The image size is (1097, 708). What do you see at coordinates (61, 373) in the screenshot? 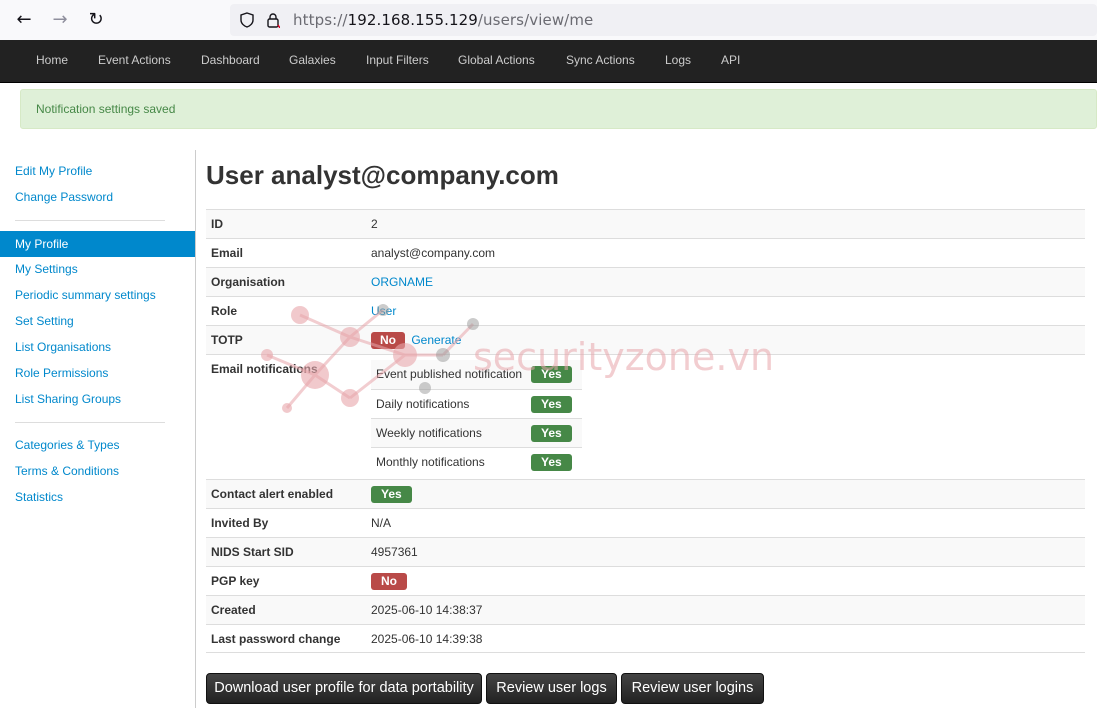
I see `sidebar-item-role-permissions: Role Permissions` at bounding box center [61, 373].